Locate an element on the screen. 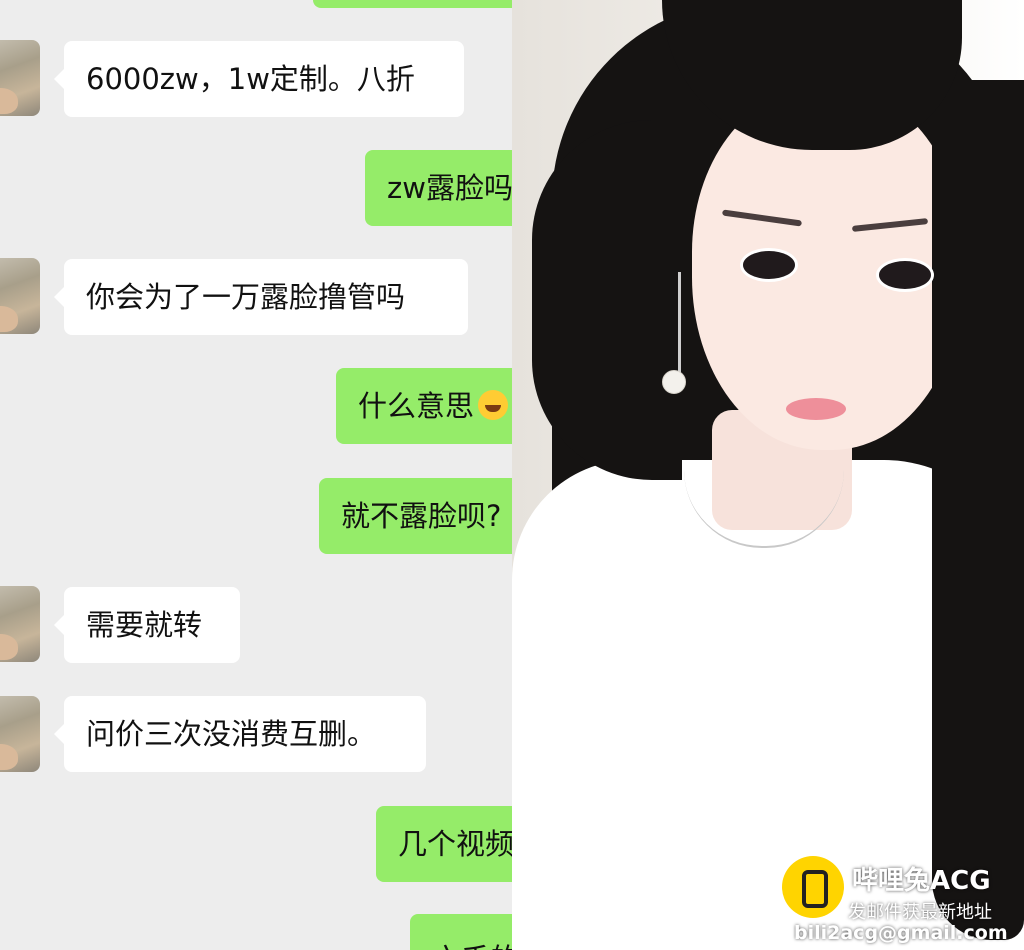 The height and width of the screenshot is (950, 1024). eye-right is located at coordinates (905, 275).